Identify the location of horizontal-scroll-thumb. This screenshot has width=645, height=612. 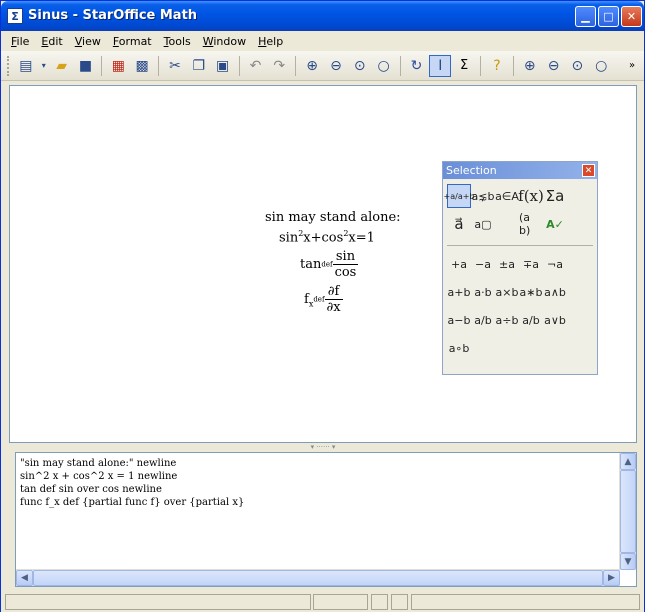
(318, 578).